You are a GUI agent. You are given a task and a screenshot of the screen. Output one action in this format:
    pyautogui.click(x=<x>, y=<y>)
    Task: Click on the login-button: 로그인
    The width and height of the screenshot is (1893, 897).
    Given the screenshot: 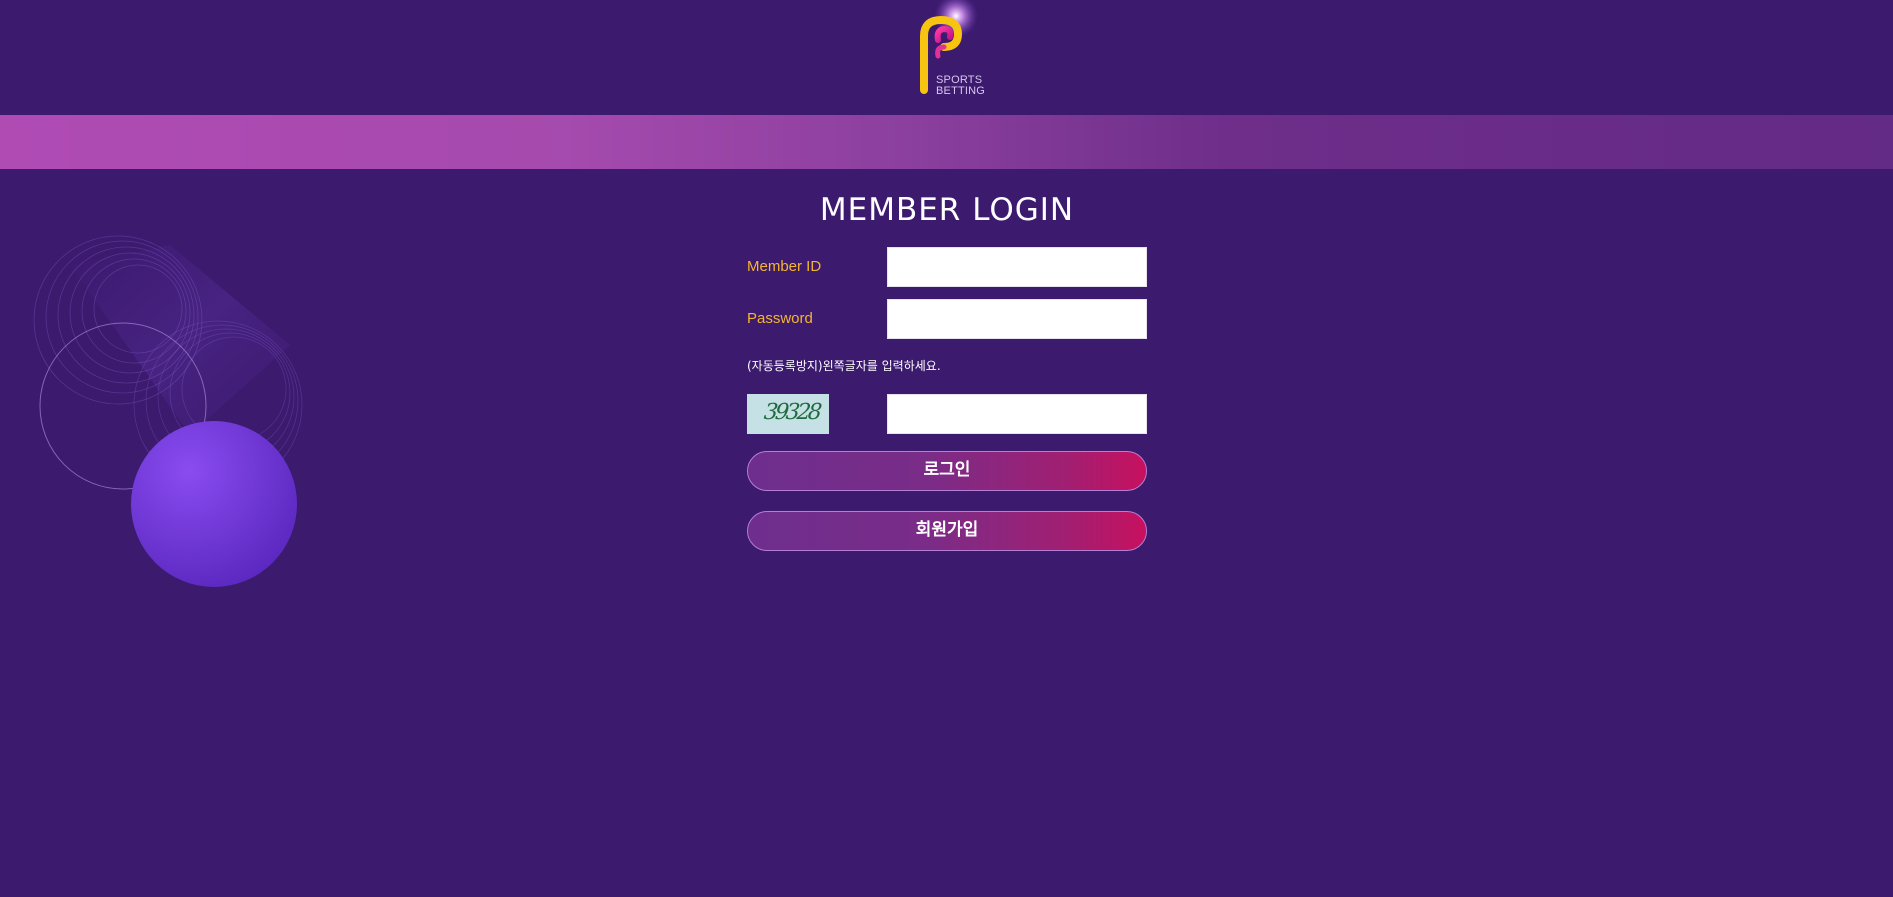 What is the action you would take?
    pyautogui.click(x=947, y=471)
    